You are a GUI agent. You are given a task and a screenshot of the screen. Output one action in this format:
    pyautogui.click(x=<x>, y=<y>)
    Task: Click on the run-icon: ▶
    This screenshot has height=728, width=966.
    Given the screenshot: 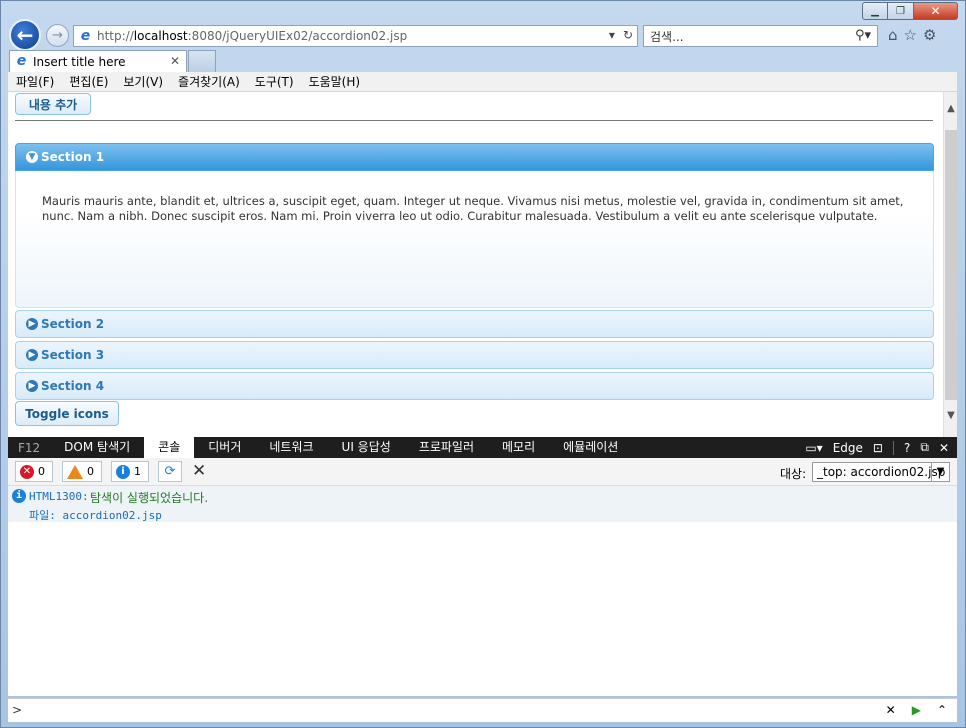 What is the action you would take?
    pyautogui.click(x=916, y=710)
    